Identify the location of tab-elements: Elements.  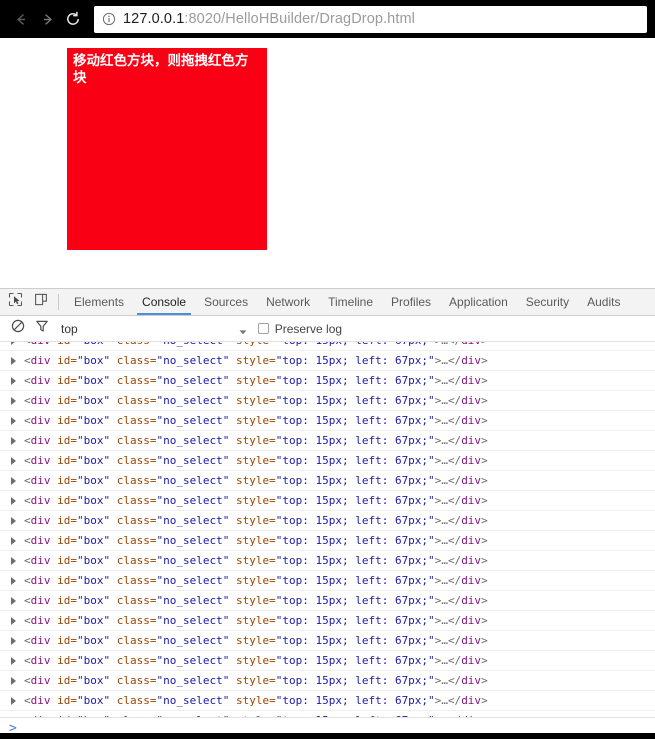
(99, 302).